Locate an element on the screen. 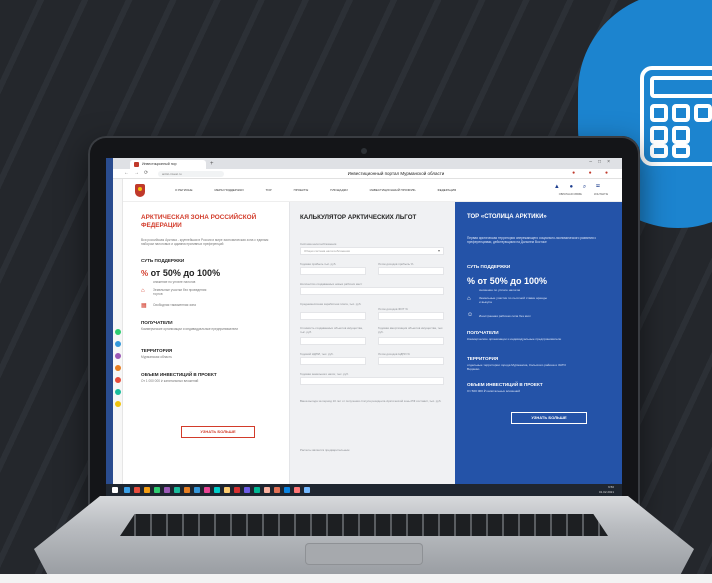 The width and height of the screenshot is (712, 583). menu-item-support: МЕРЫ ПОДДЕРЖКИ is located at coordinates (228, 190).